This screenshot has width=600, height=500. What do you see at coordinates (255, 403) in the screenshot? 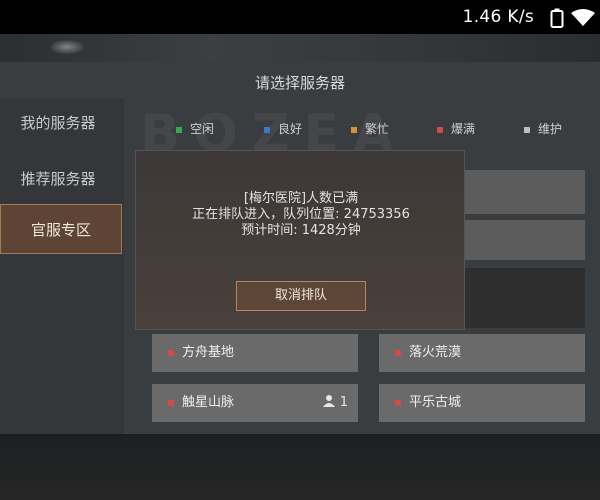
I see `server-card: 触星山脉 1` at bounding box center [255, 403].